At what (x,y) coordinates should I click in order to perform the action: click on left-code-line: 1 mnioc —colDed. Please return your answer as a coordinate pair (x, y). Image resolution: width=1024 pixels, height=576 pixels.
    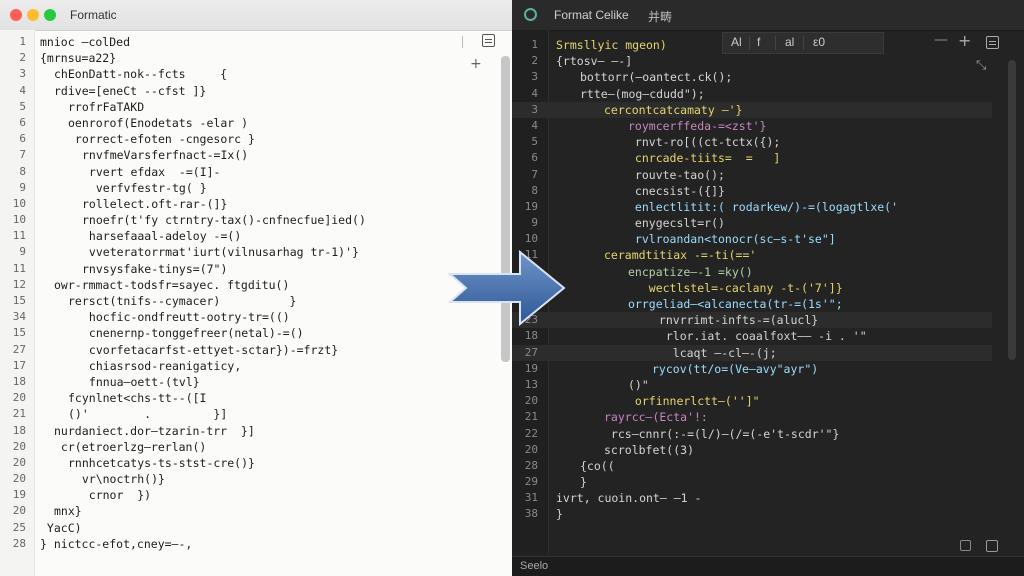
    Looking at the image, I should click on (250, 42).